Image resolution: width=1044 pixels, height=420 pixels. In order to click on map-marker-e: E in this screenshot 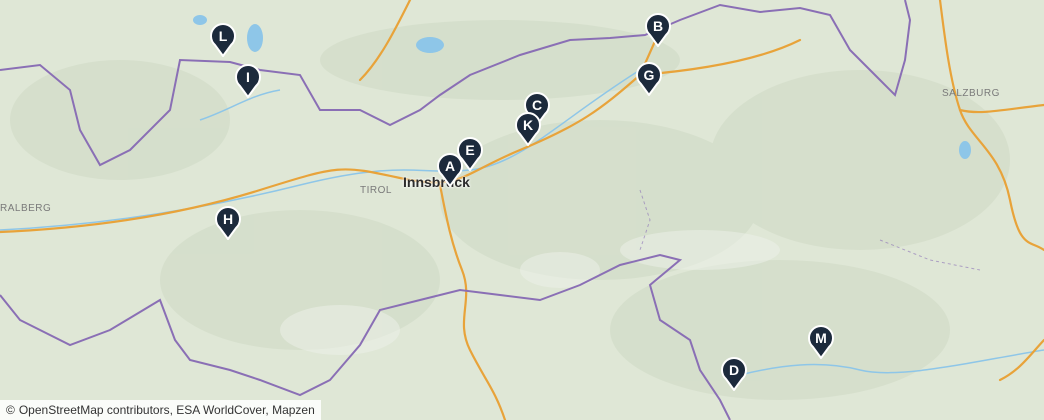, I will do `click(470, 154)`.